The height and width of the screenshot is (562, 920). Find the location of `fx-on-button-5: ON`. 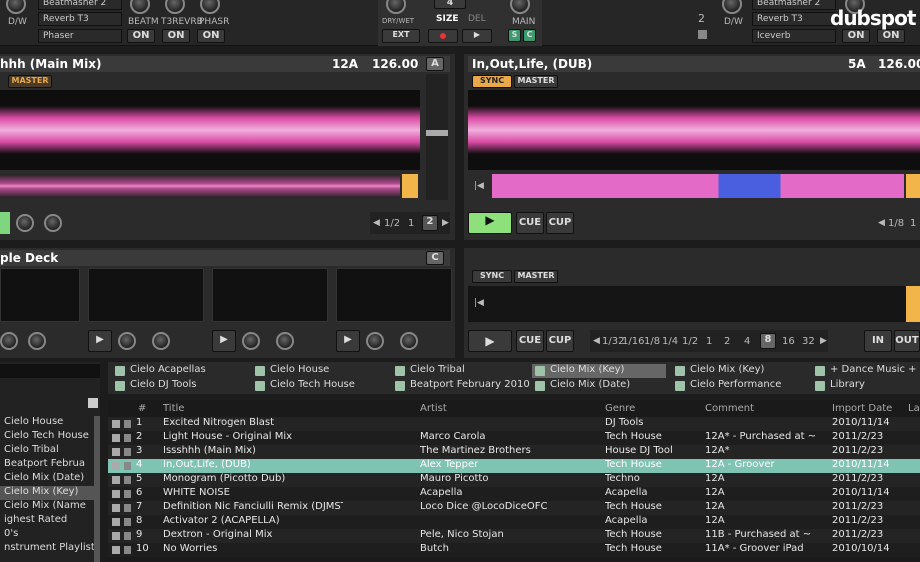

fx-on-button-5: ON is located at coordinates (891, 36).